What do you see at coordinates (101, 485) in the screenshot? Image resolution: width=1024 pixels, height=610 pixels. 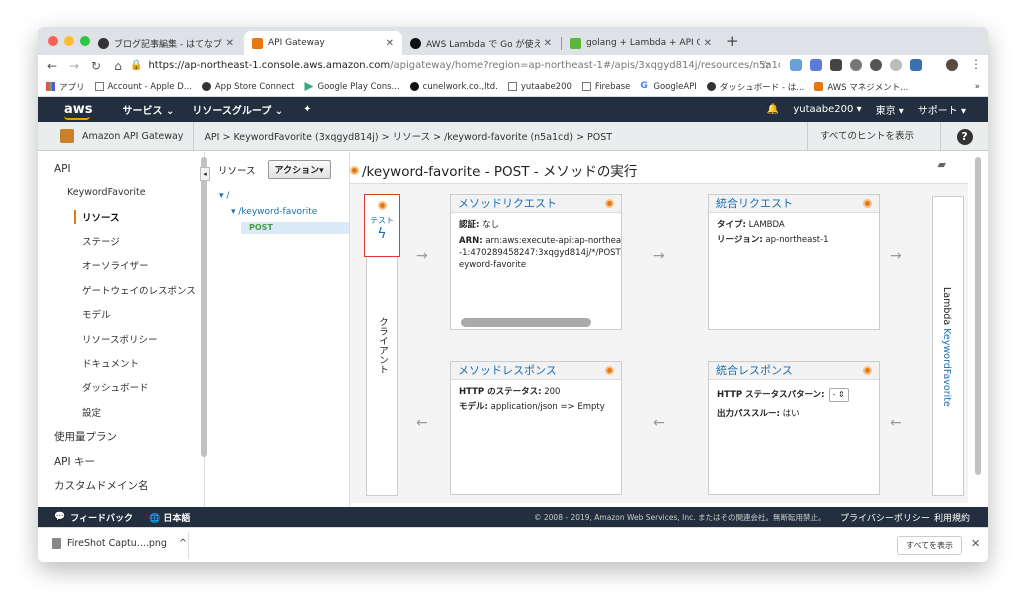 I see `sidebar-custom-domains: カスタムドメイン名` at bounding box center [101, 485].